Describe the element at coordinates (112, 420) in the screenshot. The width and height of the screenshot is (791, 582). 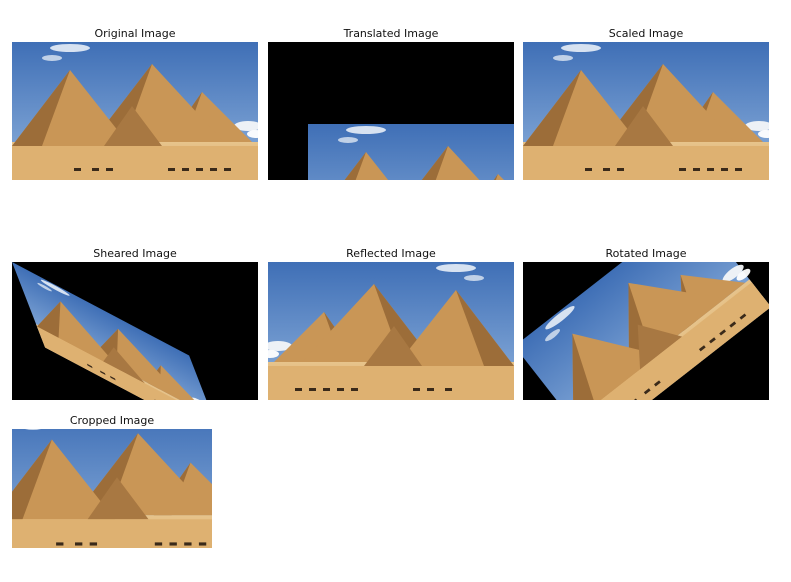
I see `panel-title-cropped: Cropped Image` at that location.